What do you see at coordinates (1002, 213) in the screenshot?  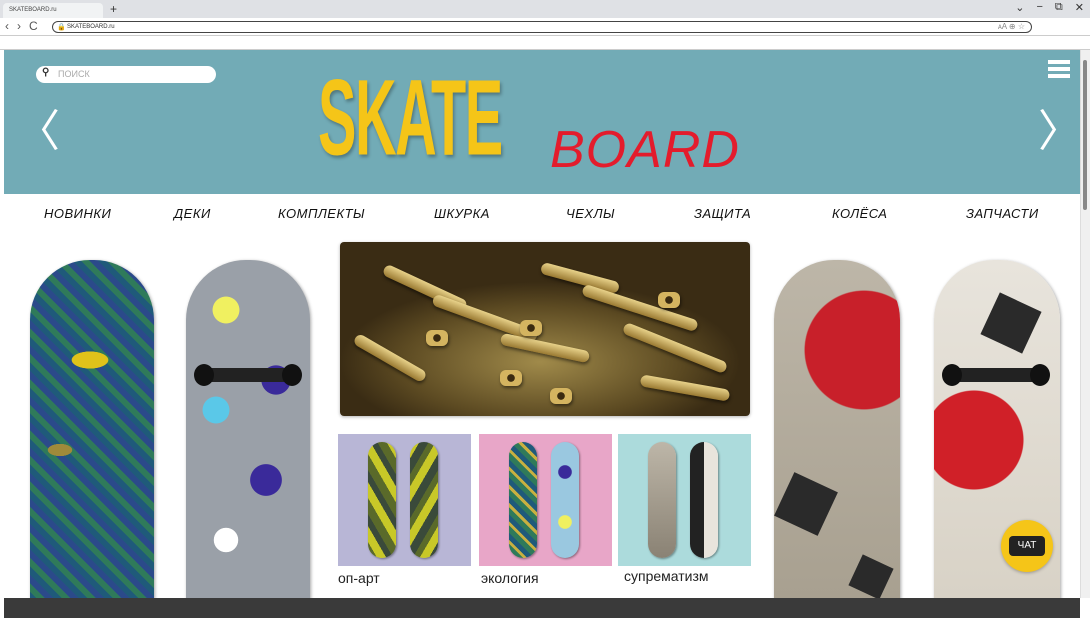 I see `menu-item-zapchasti: ЗАПЧАСТИ` at bounding box center [1002, 213].